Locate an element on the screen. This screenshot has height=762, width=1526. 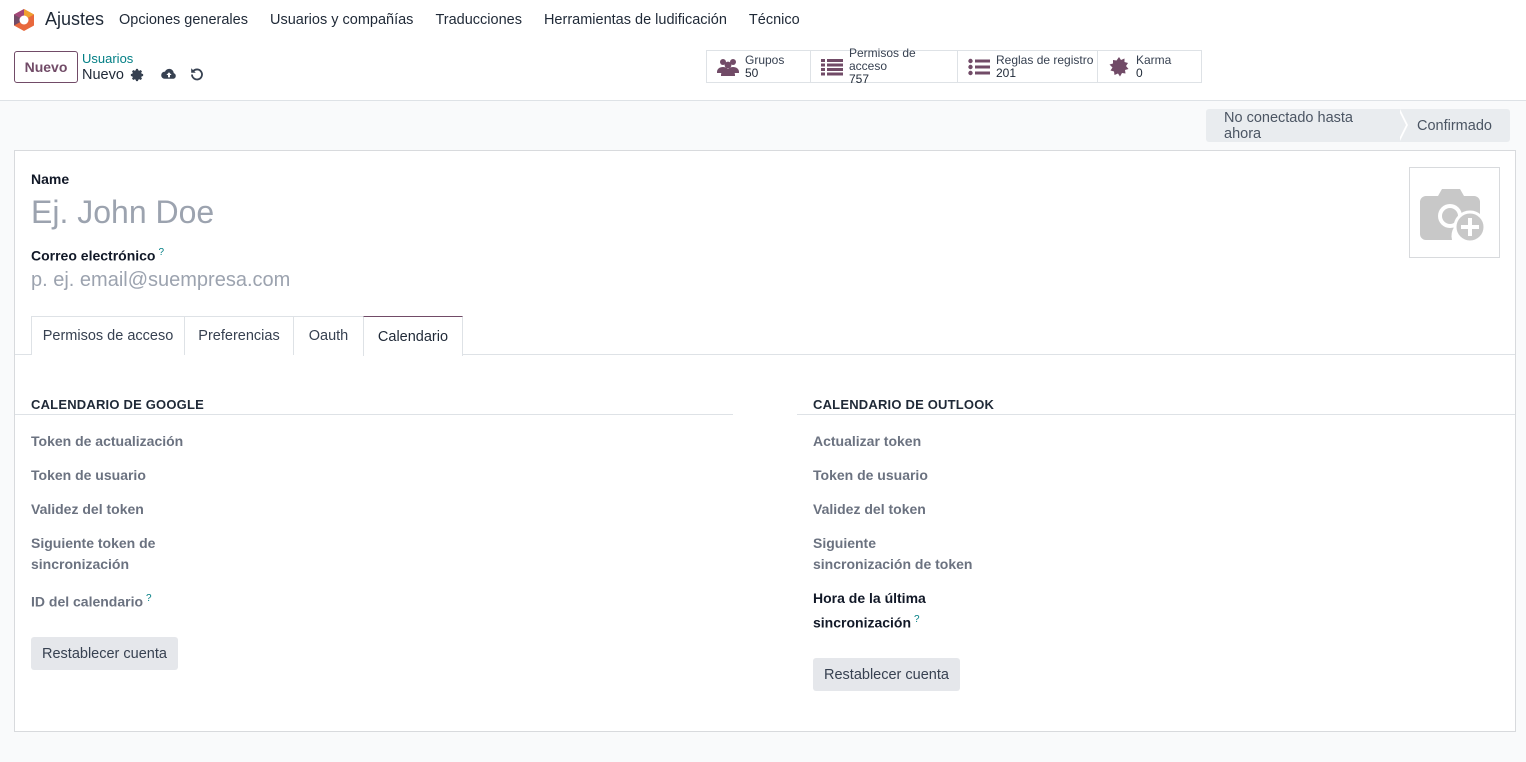
stat-groups-label: Grupos is located at coordinates (765, 59).